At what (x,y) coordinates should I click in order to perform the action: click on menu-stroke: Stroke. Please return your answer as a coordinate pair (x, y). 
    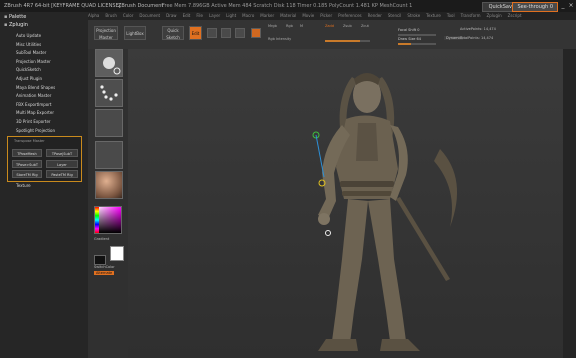
    Looking at the image, I should click on (413, 15).